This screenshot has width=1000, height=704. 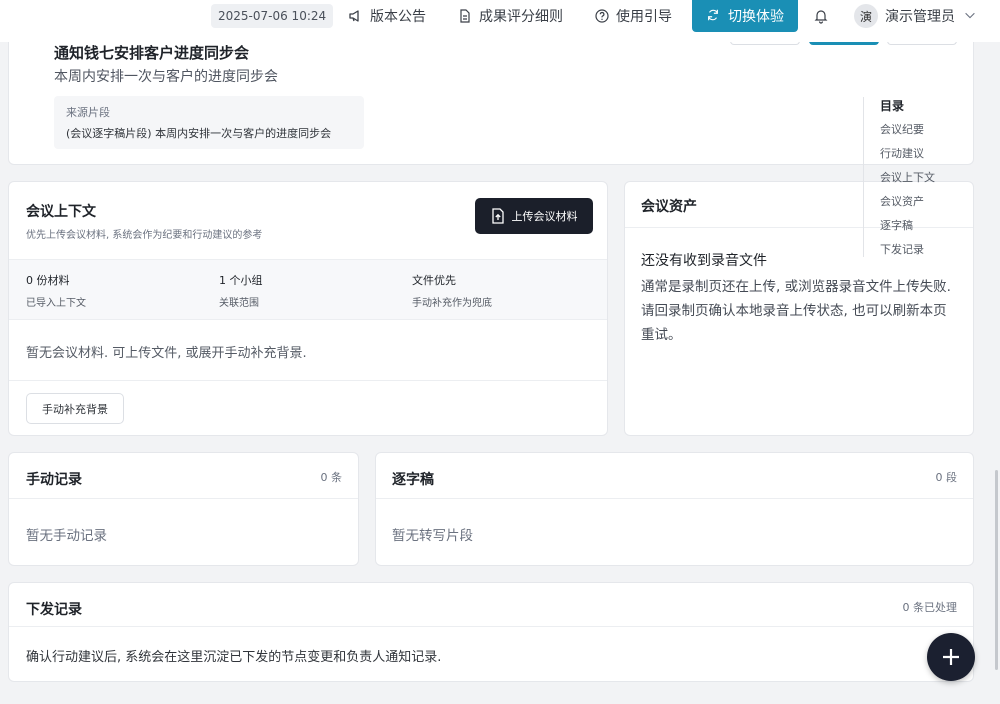 I want to click on stat-label: 手动补充作为兜底, so click(x=452, y=303).